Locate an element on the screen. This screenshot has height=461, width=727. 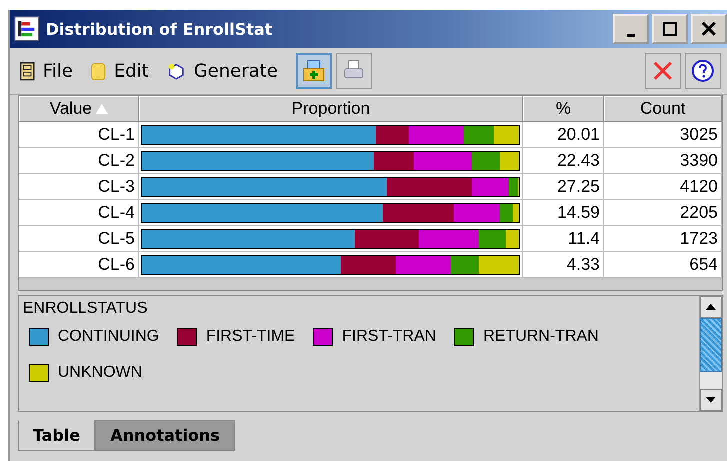
column-header: Count is located at coordinates (663, 109).